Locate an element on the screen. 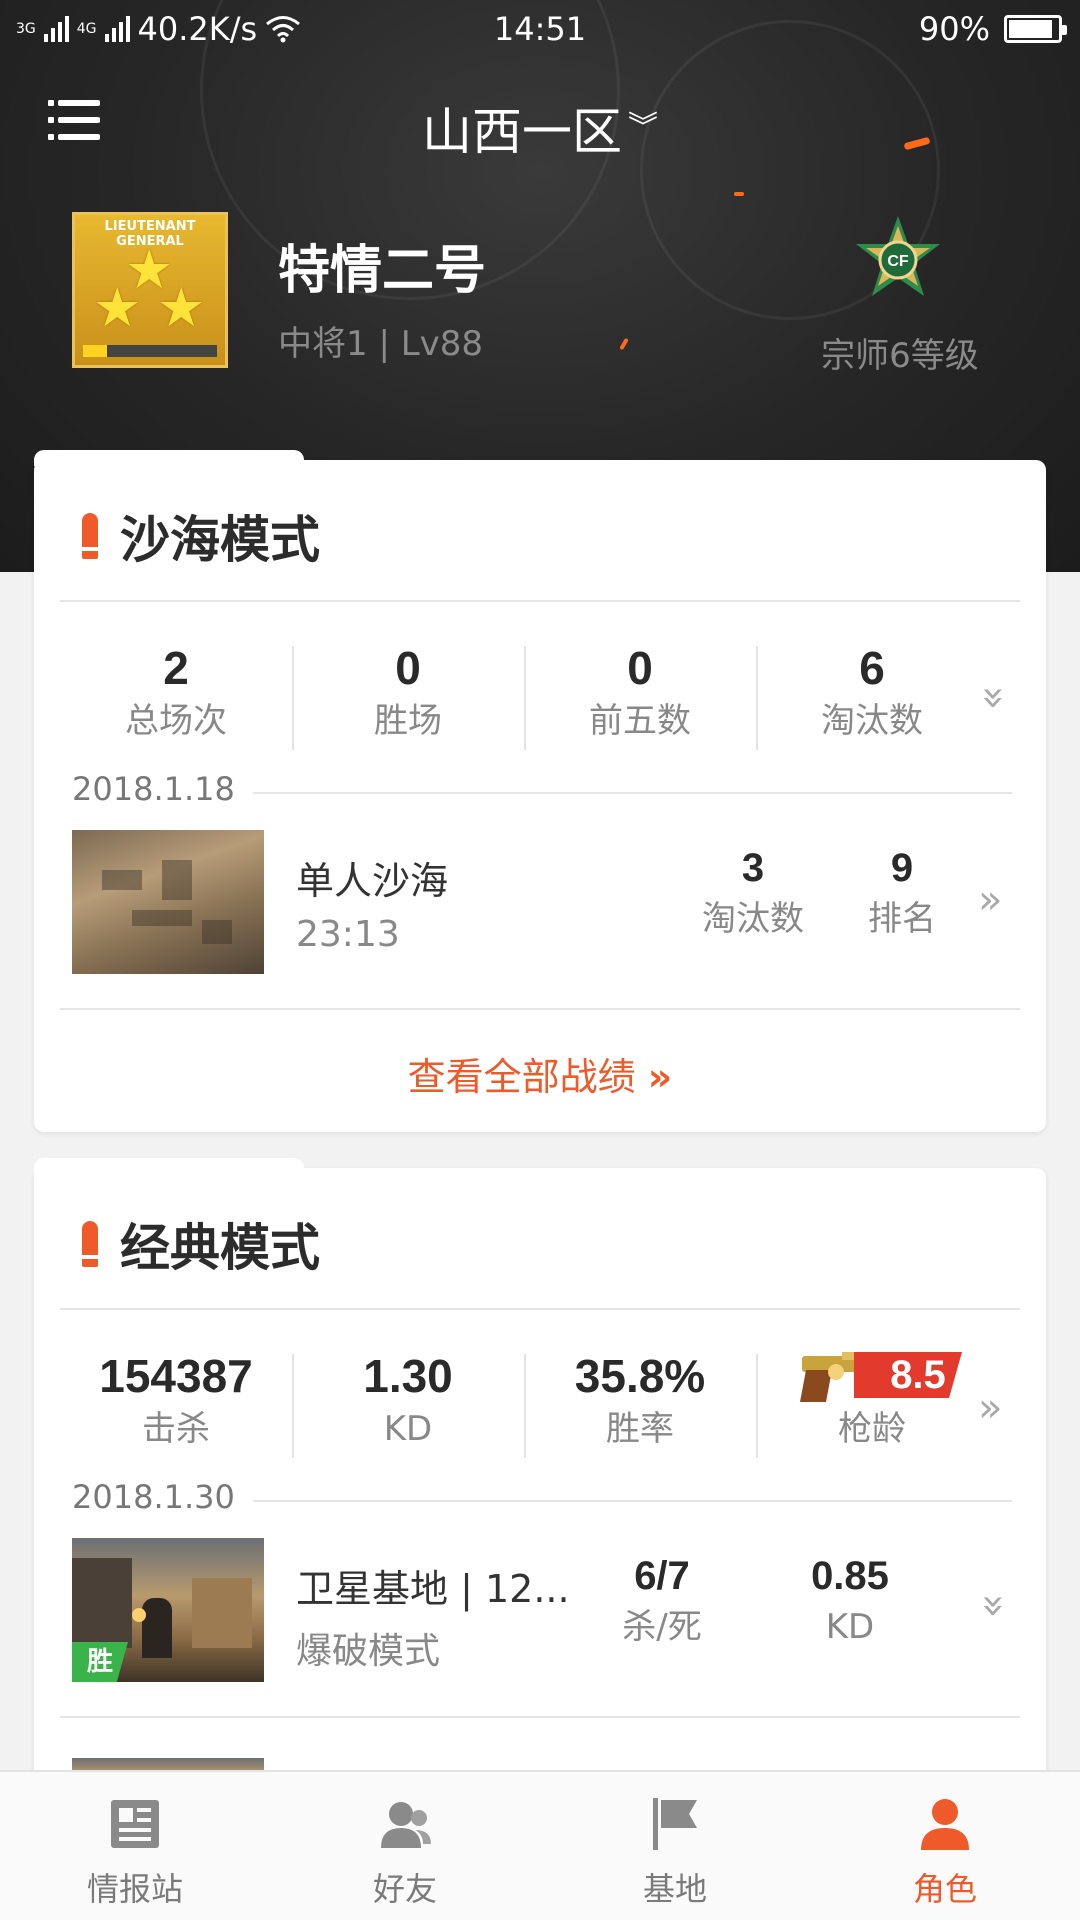 Image resolution: width=1080 pixels, height=1920 pixels. stat-value: 0.85 is located at coordinates (850, 1576).